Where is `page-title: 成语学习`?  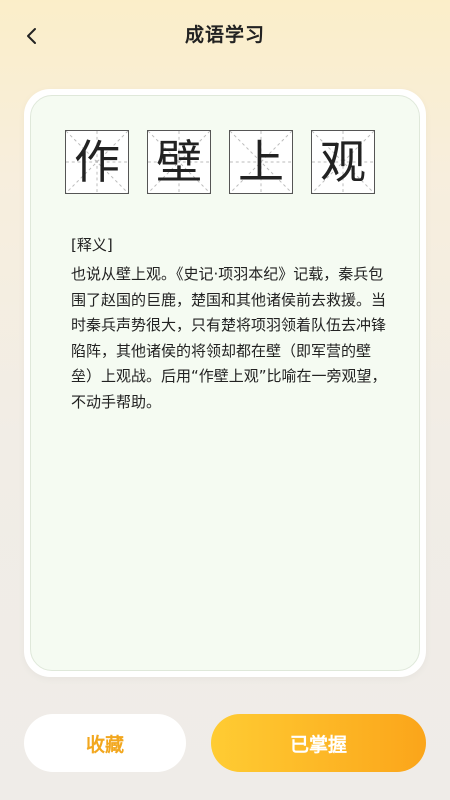
page-title: 成语学习 is located at coordinates (224, 35).